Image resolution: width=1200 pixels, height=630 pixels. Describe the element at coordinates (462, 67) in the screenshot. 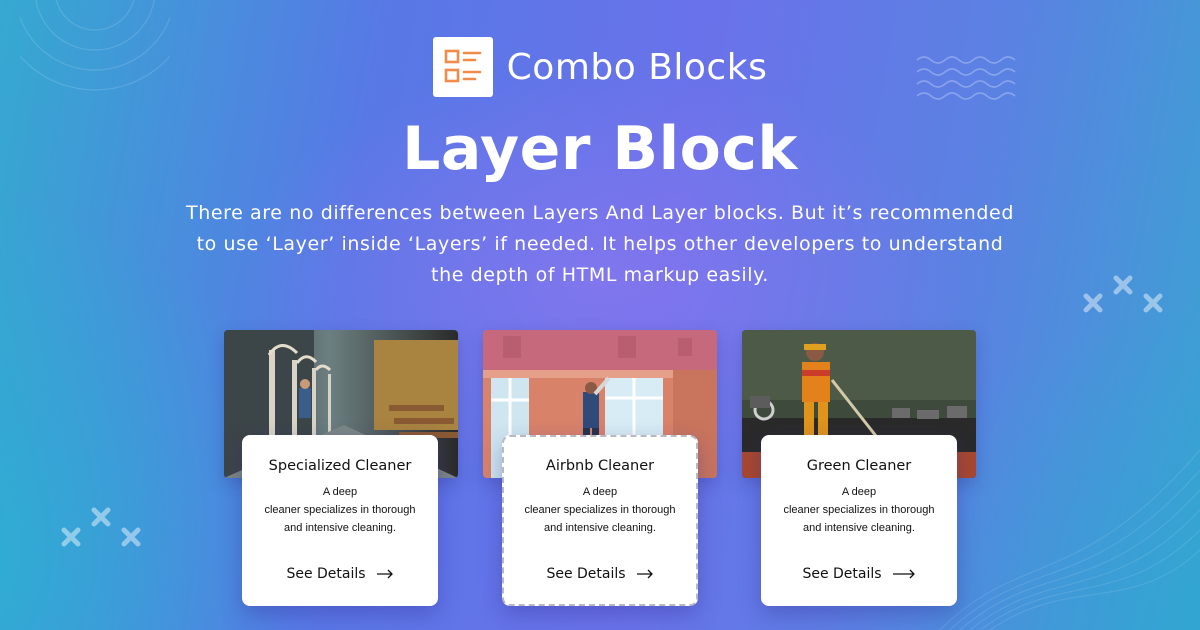

I see `list-layout-icon` at that location.